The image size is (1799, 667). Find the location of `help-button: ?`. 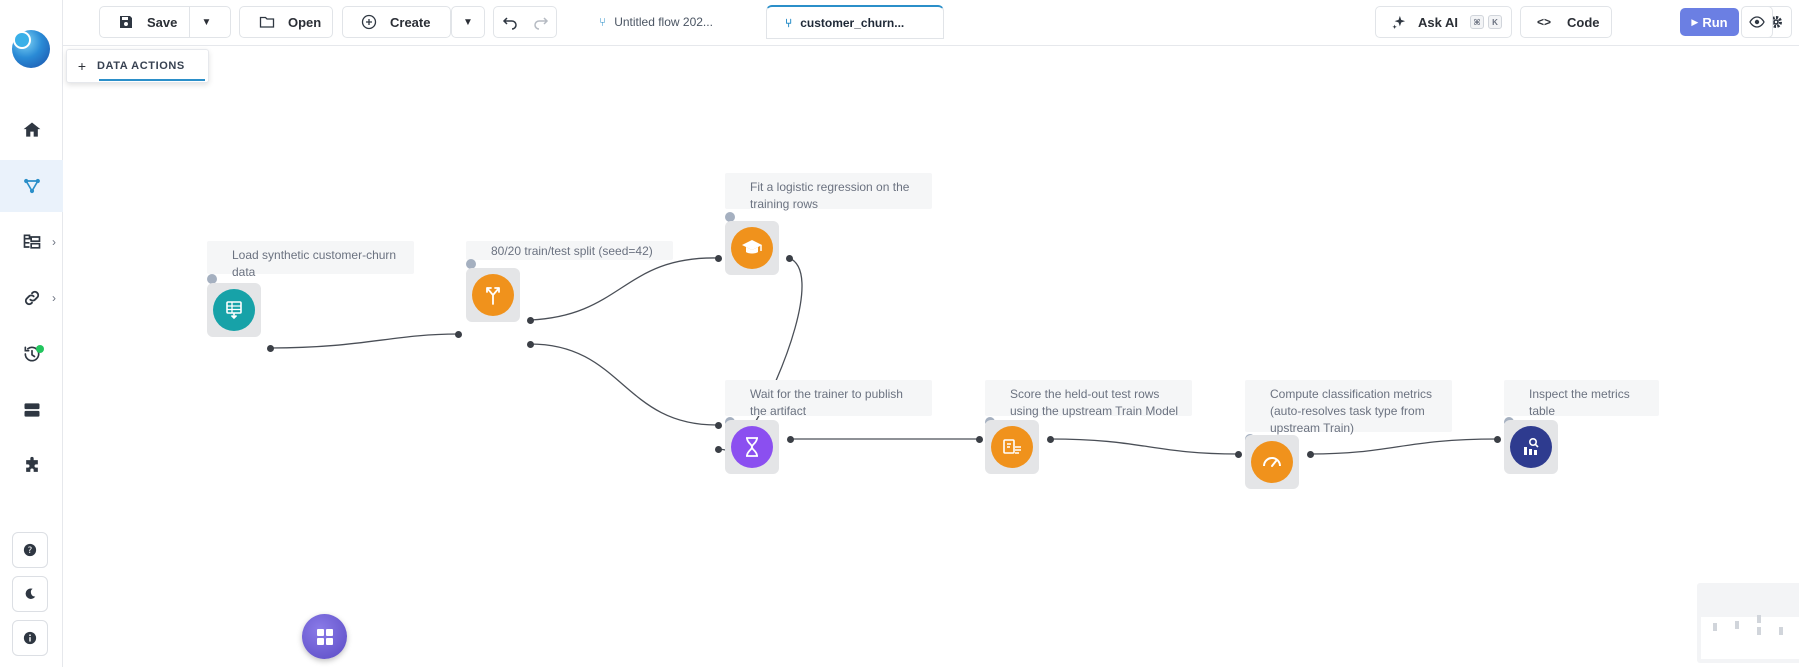

help-button: ? is located at coordinates (30, 550).